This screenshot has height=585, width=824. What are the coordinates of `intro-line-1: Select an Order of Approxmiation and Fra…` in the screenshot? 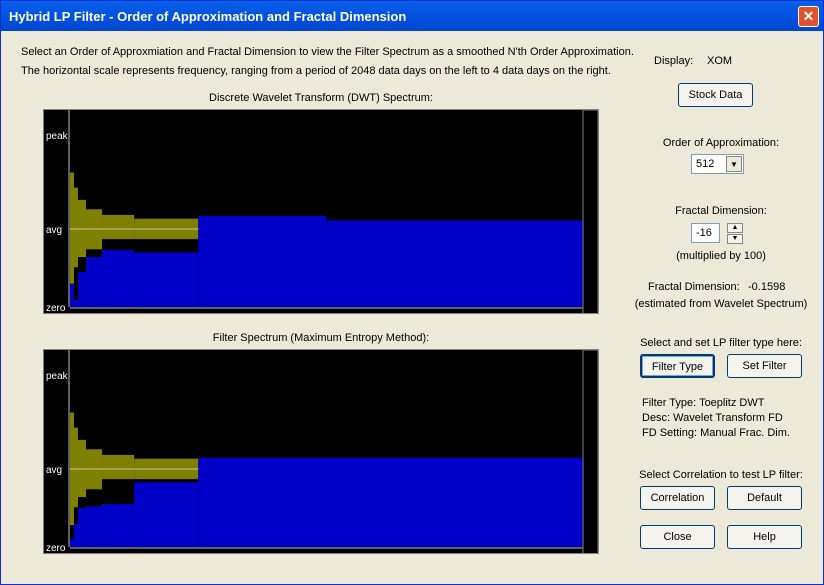 It's located at (327, 52).